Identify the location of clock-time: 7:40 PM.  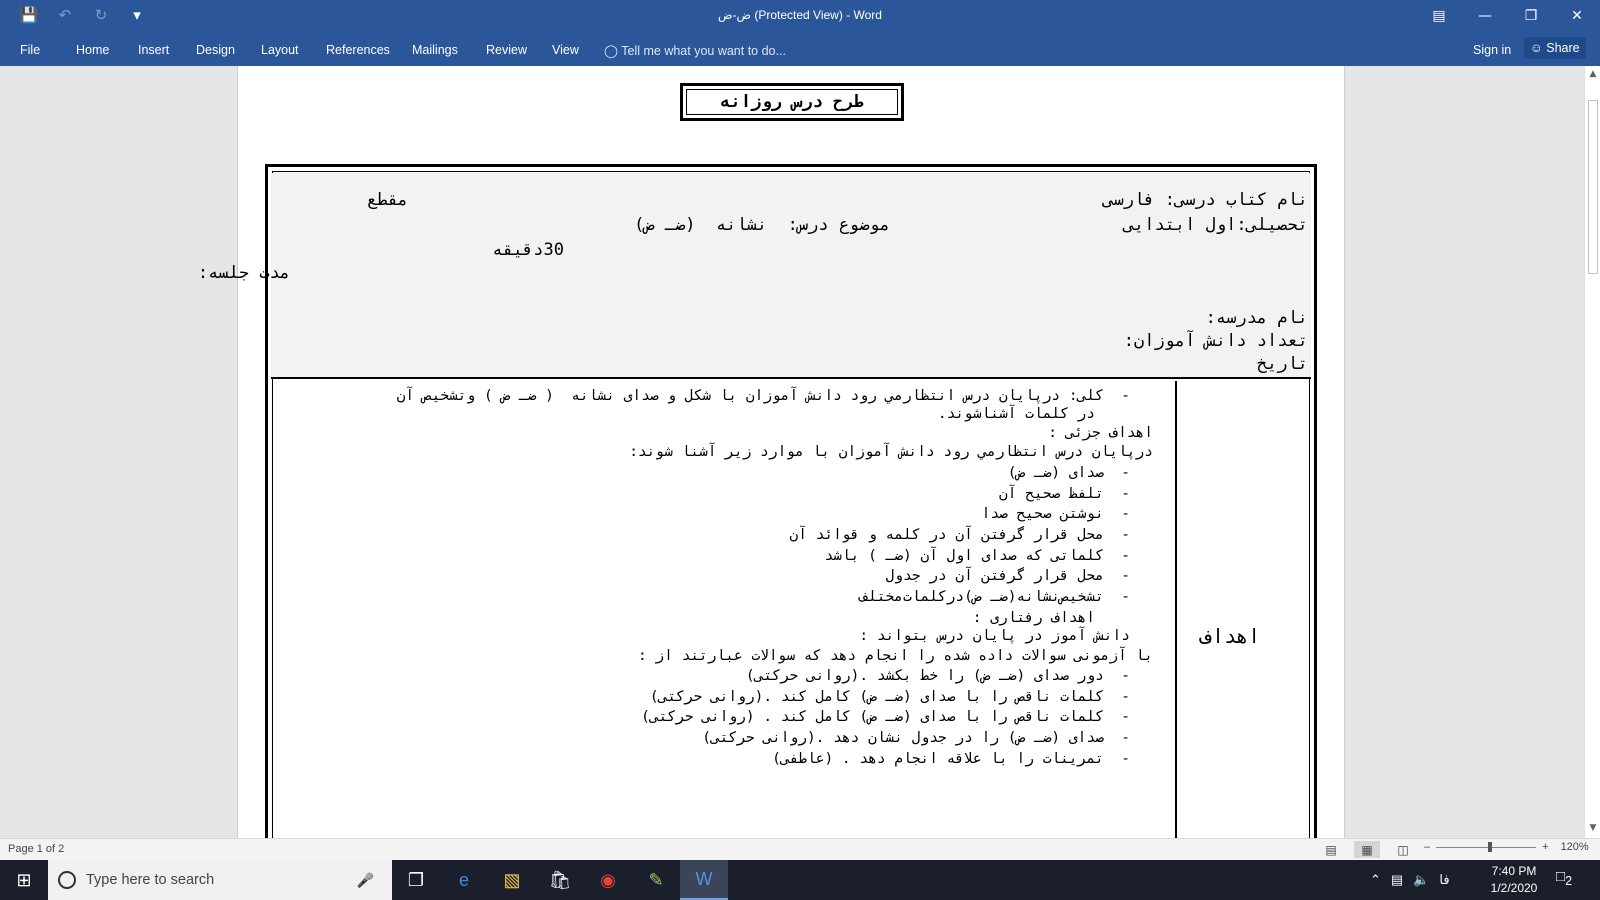
(1514, 871).